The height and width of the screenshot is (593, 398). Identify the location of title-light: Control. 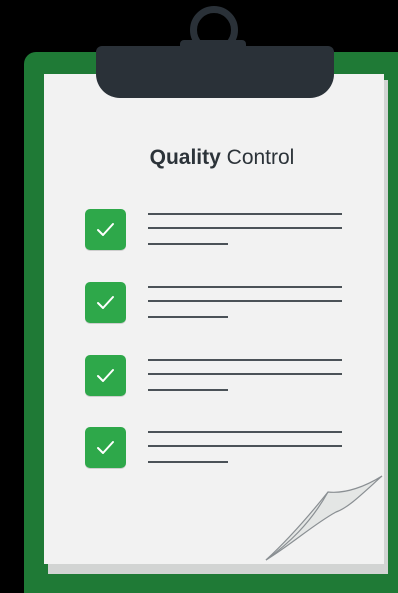
(260, 157).